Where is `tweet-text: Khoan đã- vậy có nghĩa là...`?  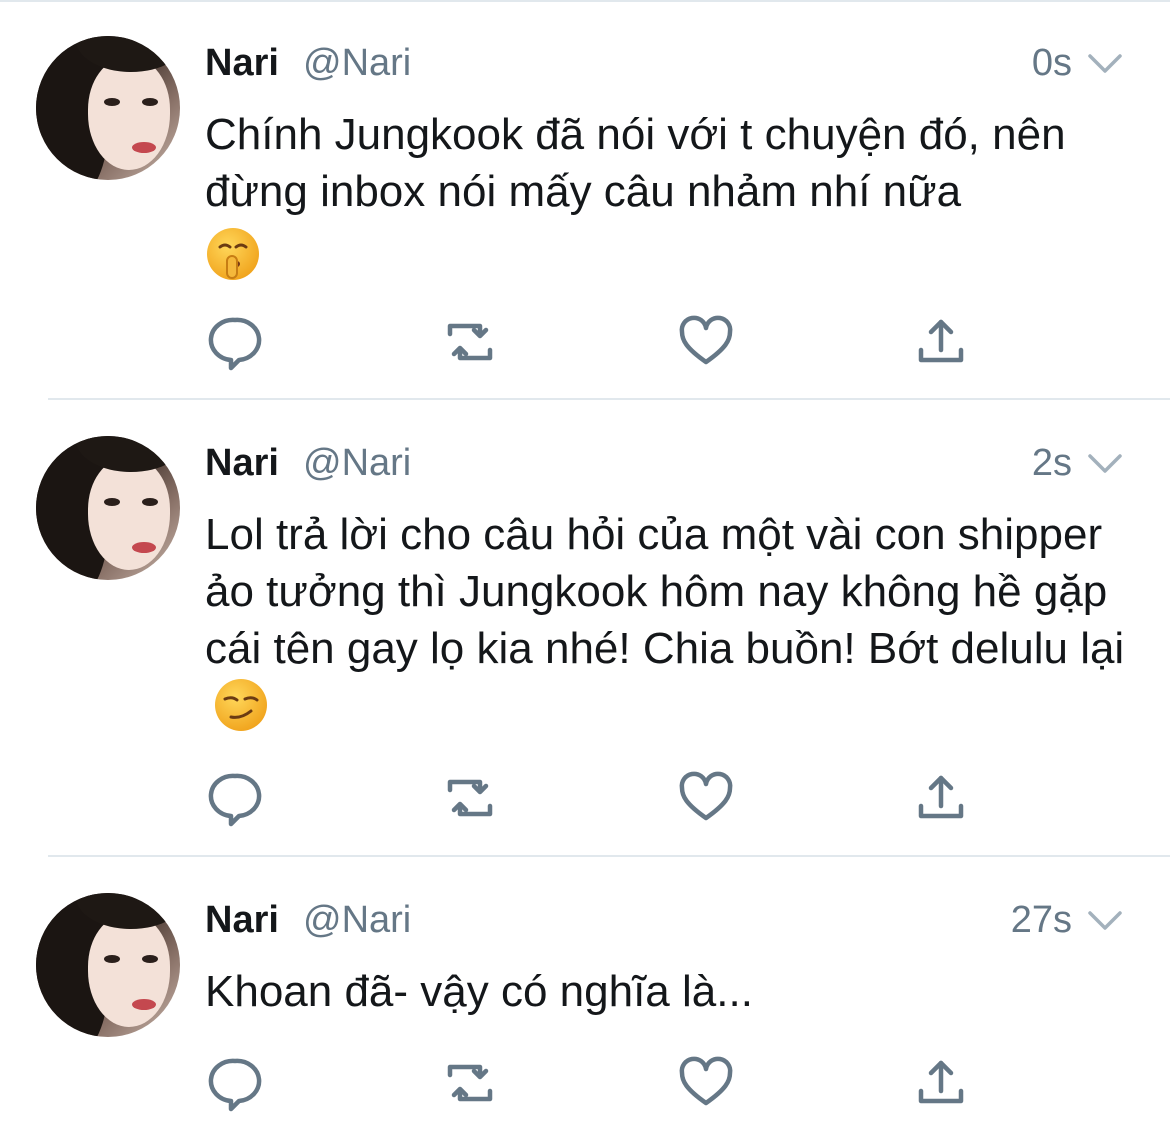
tweet-text: Khoan đã- vậy có nghĩa là... is located at coordinates (670, 991).